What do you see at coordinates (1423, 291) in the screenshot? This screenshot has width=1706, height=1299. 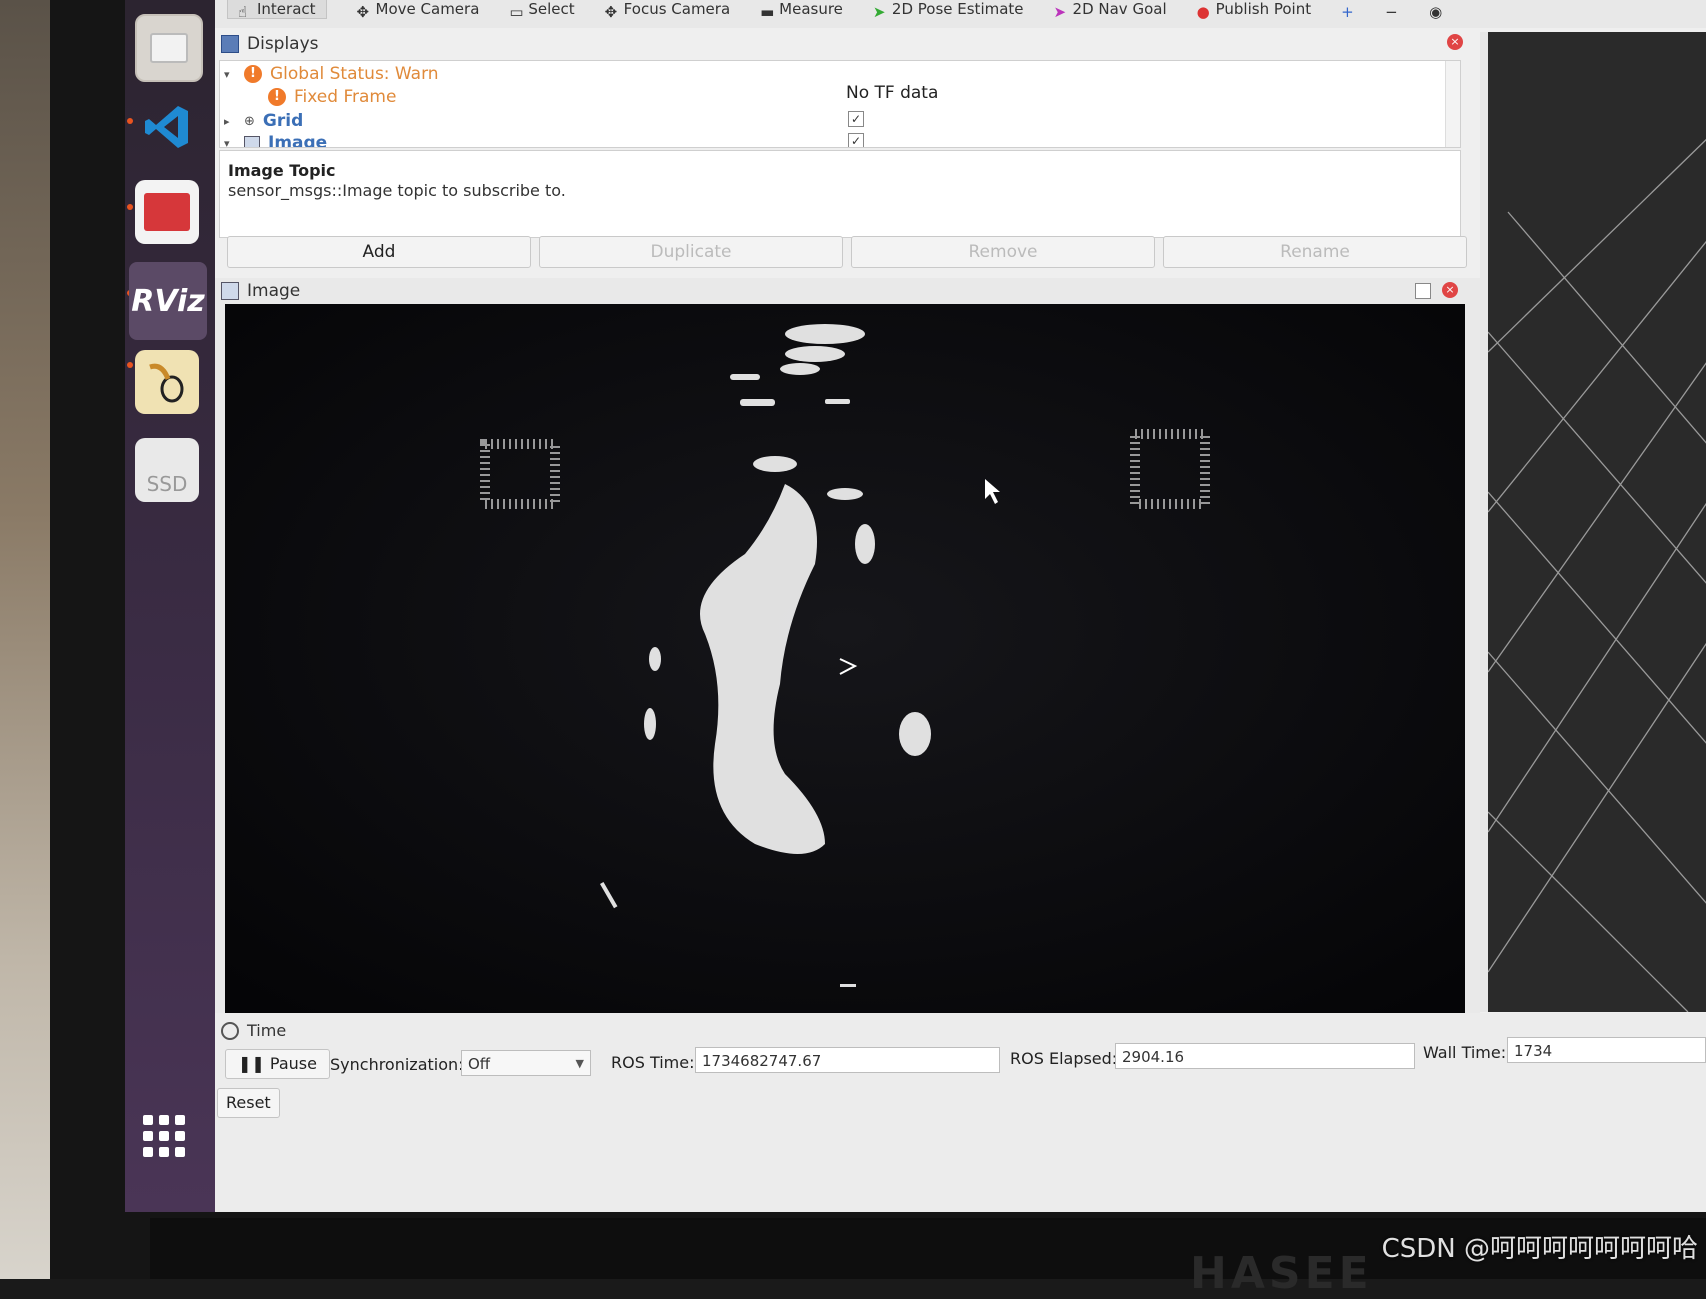 I see `float-panel-icon` at bounding box center [1423, 291].